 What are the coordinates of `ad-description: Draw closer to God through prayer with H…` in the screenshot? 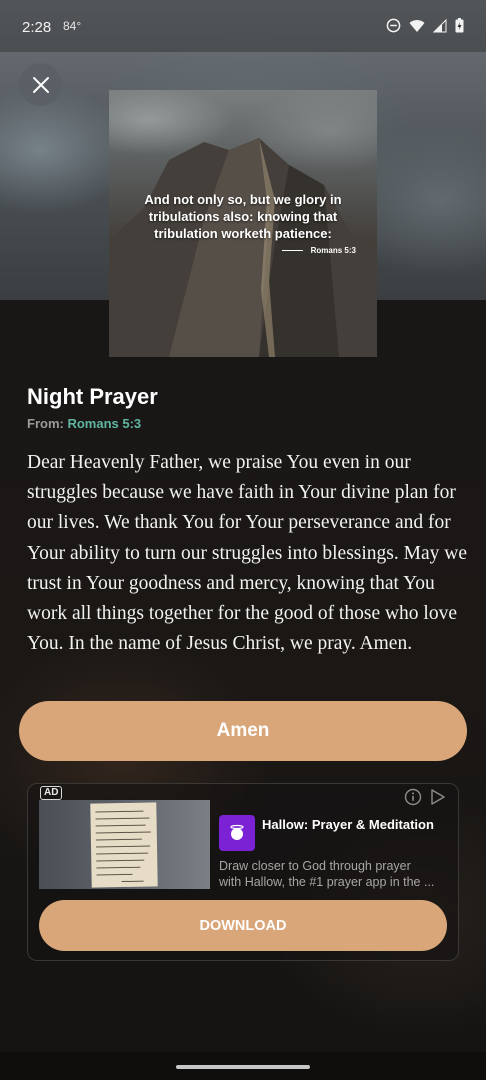 It's located at (335, 874).